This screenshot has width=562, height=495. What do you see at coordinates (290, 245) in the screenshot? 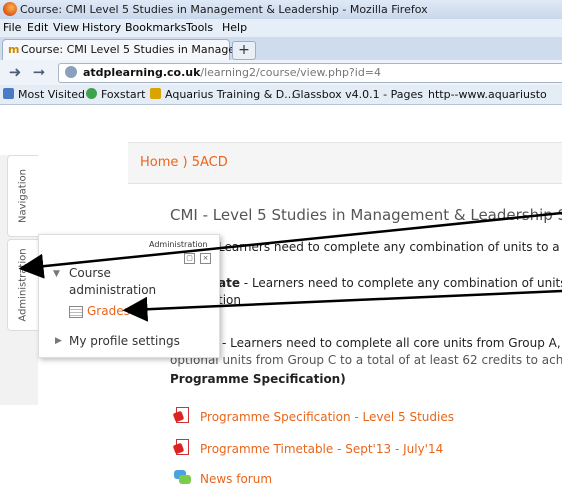
I see `annotation-arrow-administration` at bounding box center [290, 245].